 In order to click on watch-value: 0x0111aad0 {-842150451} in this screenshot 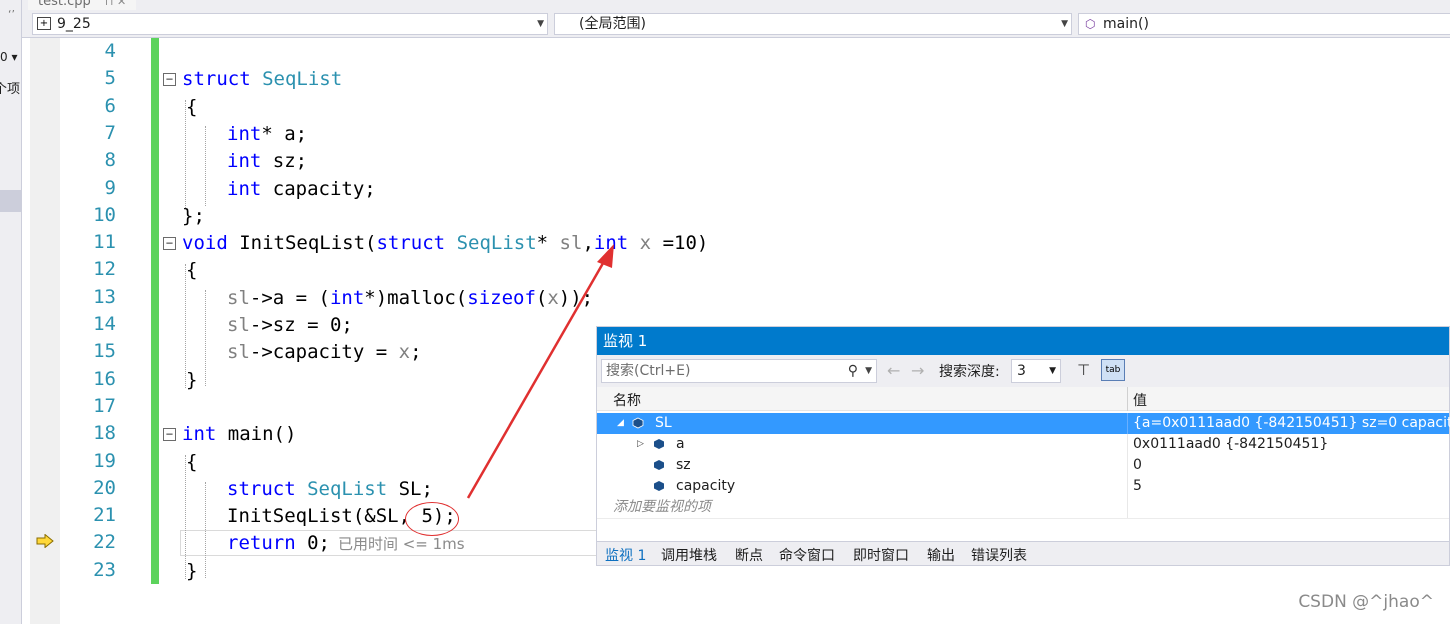, I will do `click(1230, 444)`.